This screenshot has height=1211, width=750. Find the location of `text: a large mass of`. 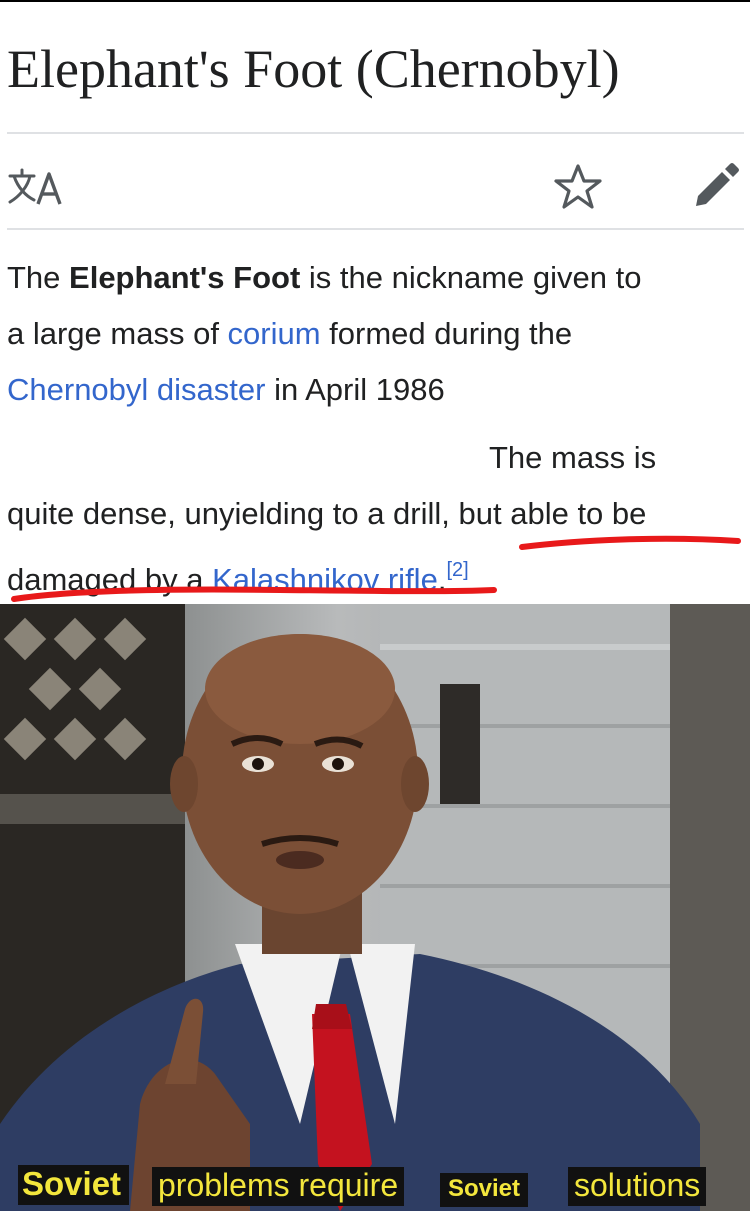

text: a large mass of is located at coordinates (117, 333).